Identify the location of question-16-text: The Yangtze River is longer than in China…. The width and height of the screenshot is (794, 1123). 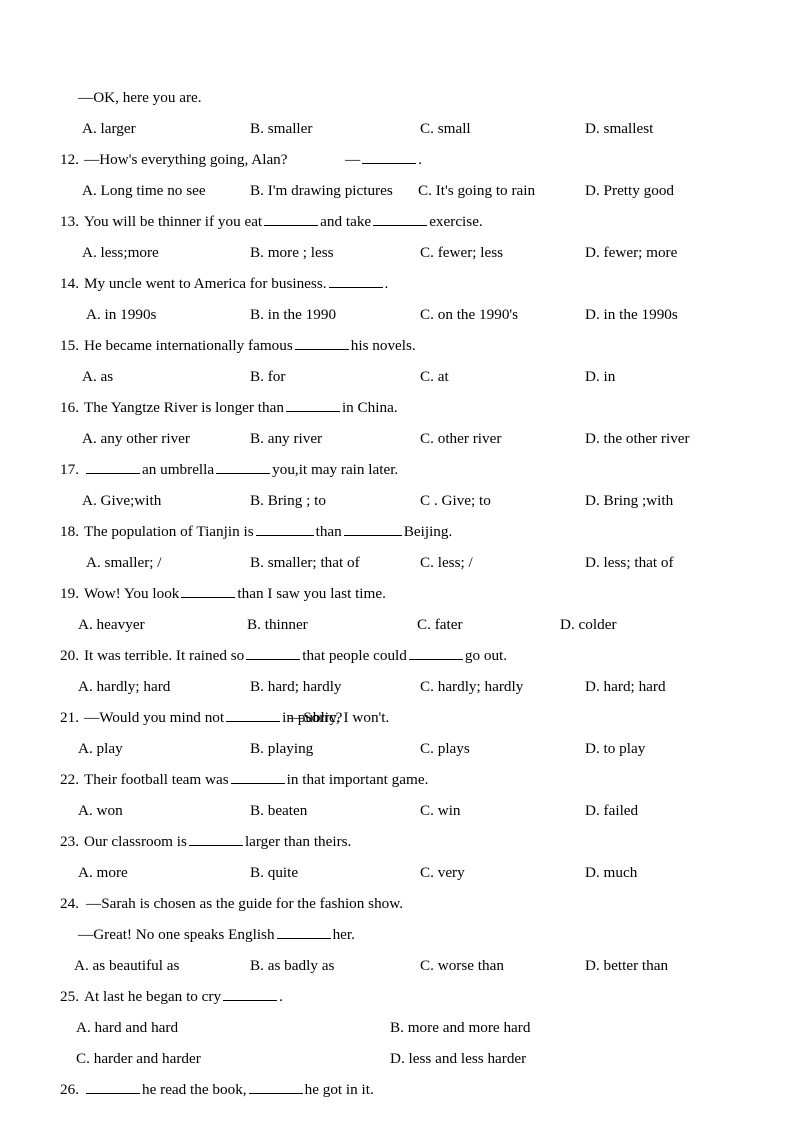
(241, 407).